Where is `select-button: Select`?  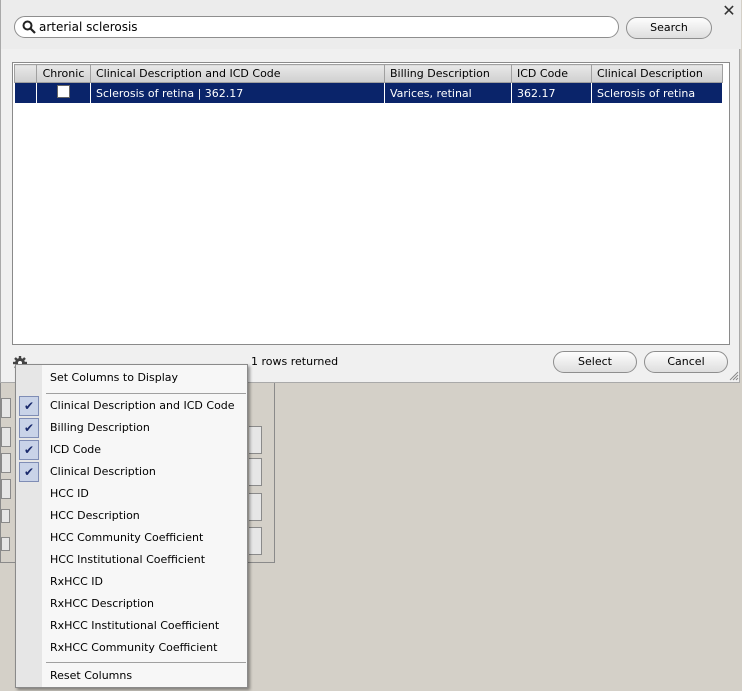
select-button: Select is located at coordinates (595, 362).